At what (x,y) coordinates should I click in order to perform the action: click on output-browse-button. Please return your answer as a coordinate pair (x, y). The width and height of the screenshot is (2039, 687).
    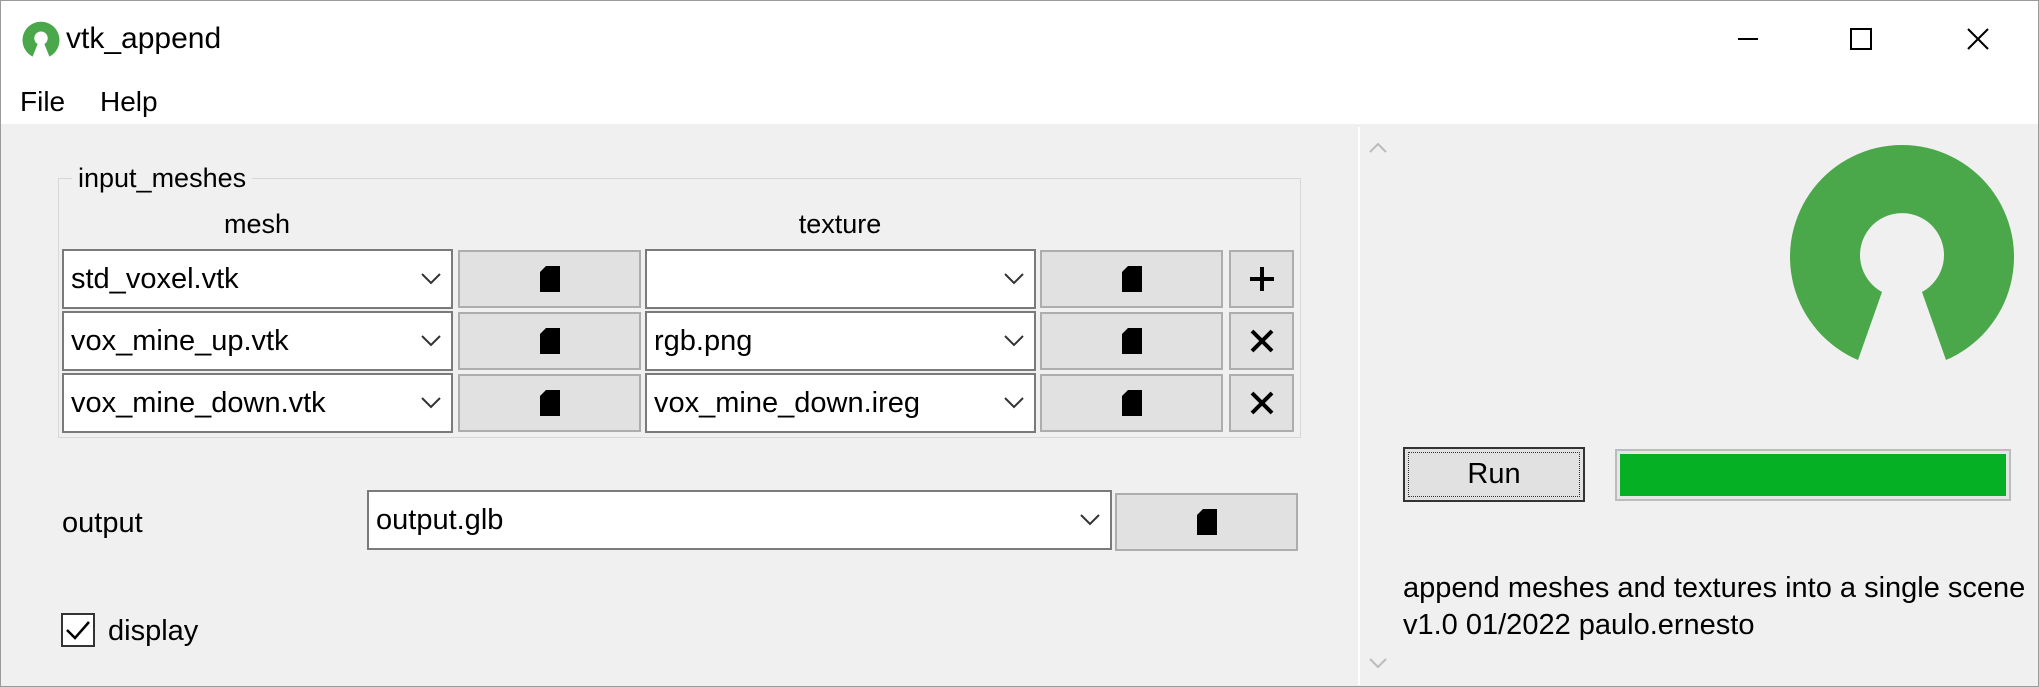
    Looking at the image, I should click on (1206, 522).